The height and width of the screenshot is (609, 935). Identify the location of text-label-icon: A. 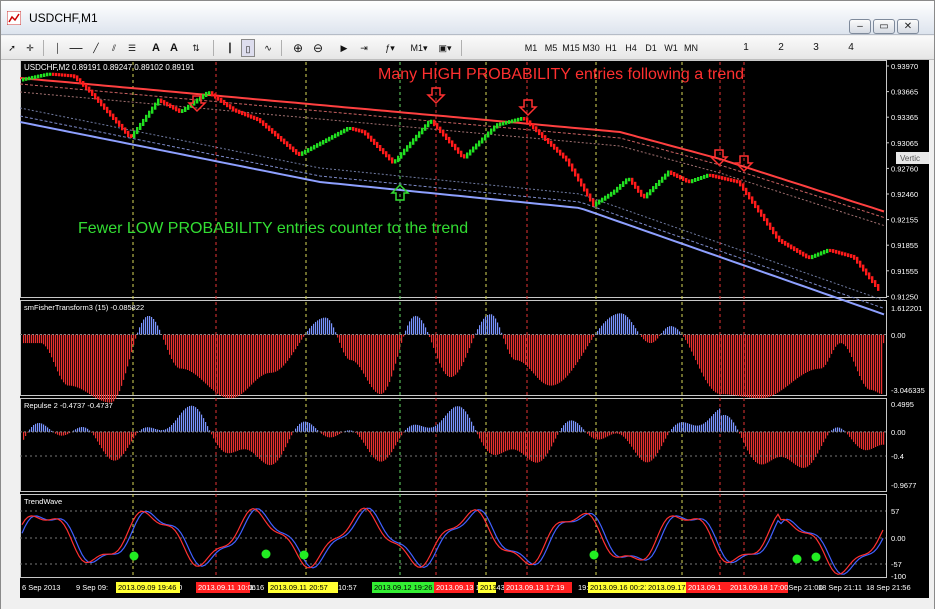
(174, 48).